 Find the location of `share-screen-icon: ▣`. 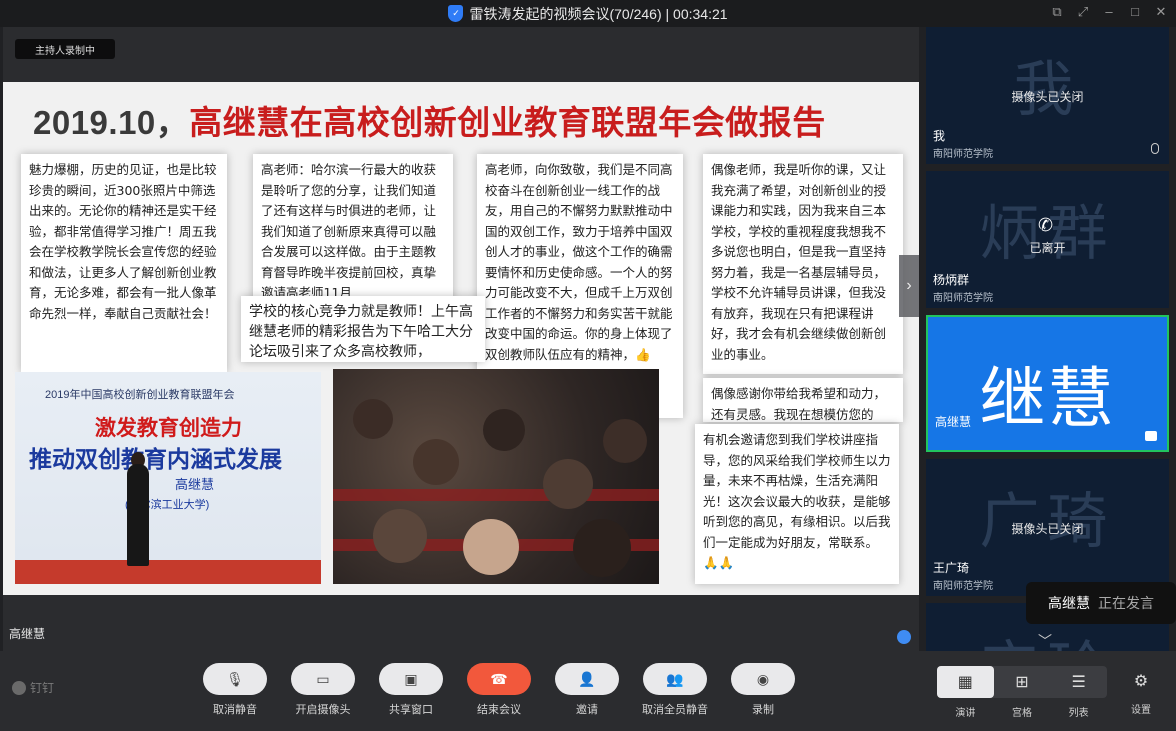

share-screen-icon: ▣ is located at coordinates (411, 679).